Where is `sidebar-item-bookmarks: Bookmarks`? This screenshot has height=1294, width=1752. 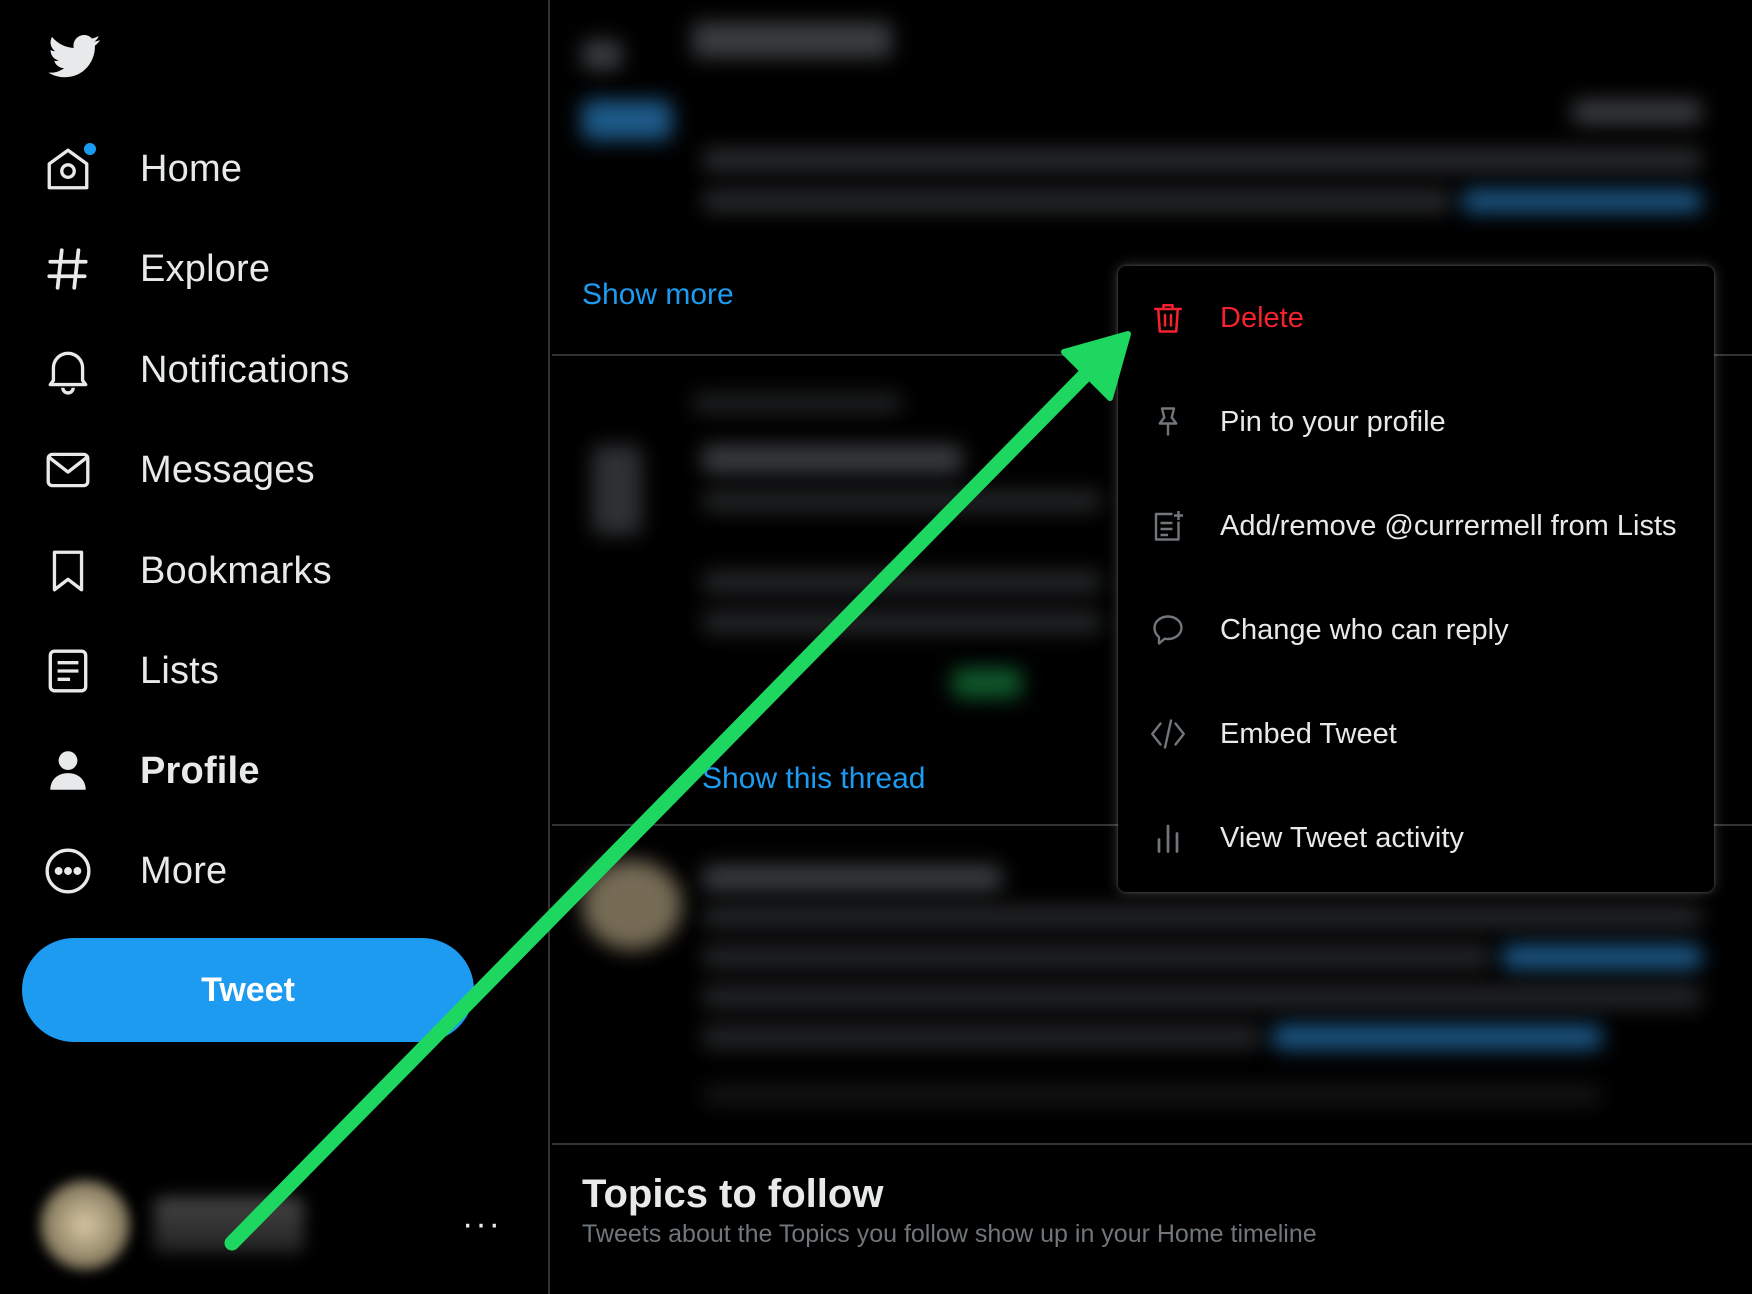
sidebar-item-bookmarks: Bookmarks is located at coordinates (186, 571).